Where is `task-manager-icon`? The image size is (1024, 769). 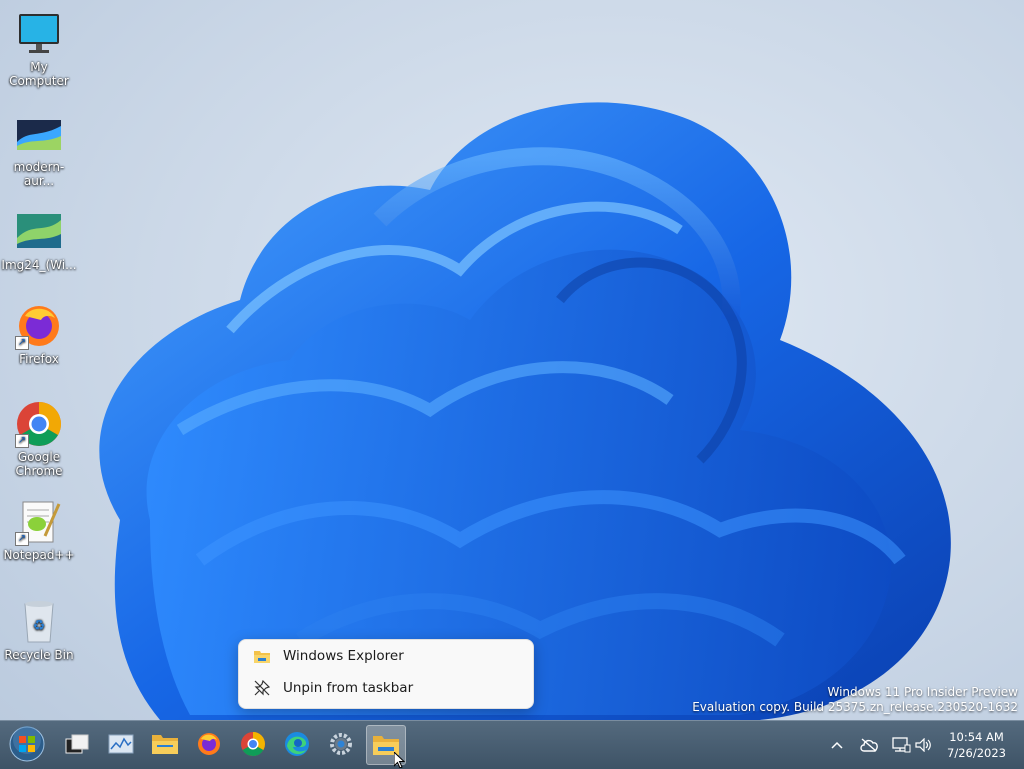 task-manager-icon is located at coordinates (121, 744).